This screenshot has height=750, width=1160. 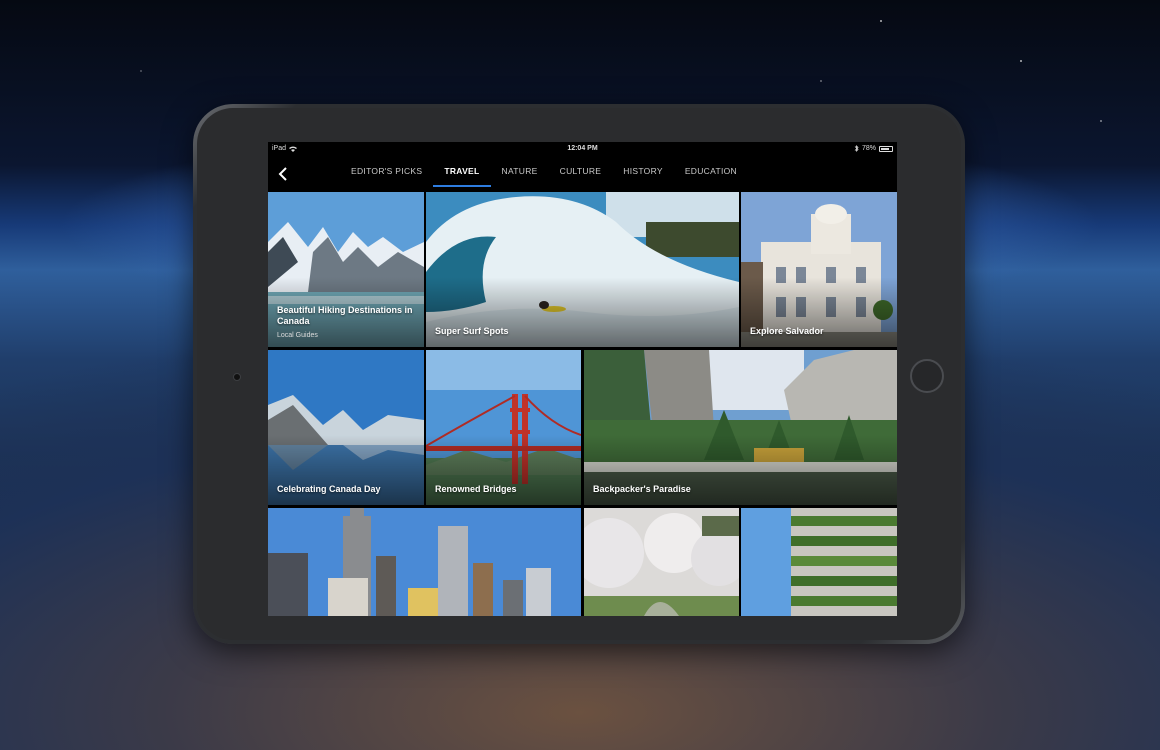 What do you see at coordinates (297, 335) in the screenshot?
I see `tile-subtitle: Local Guides` at bounding box center [297, 335].